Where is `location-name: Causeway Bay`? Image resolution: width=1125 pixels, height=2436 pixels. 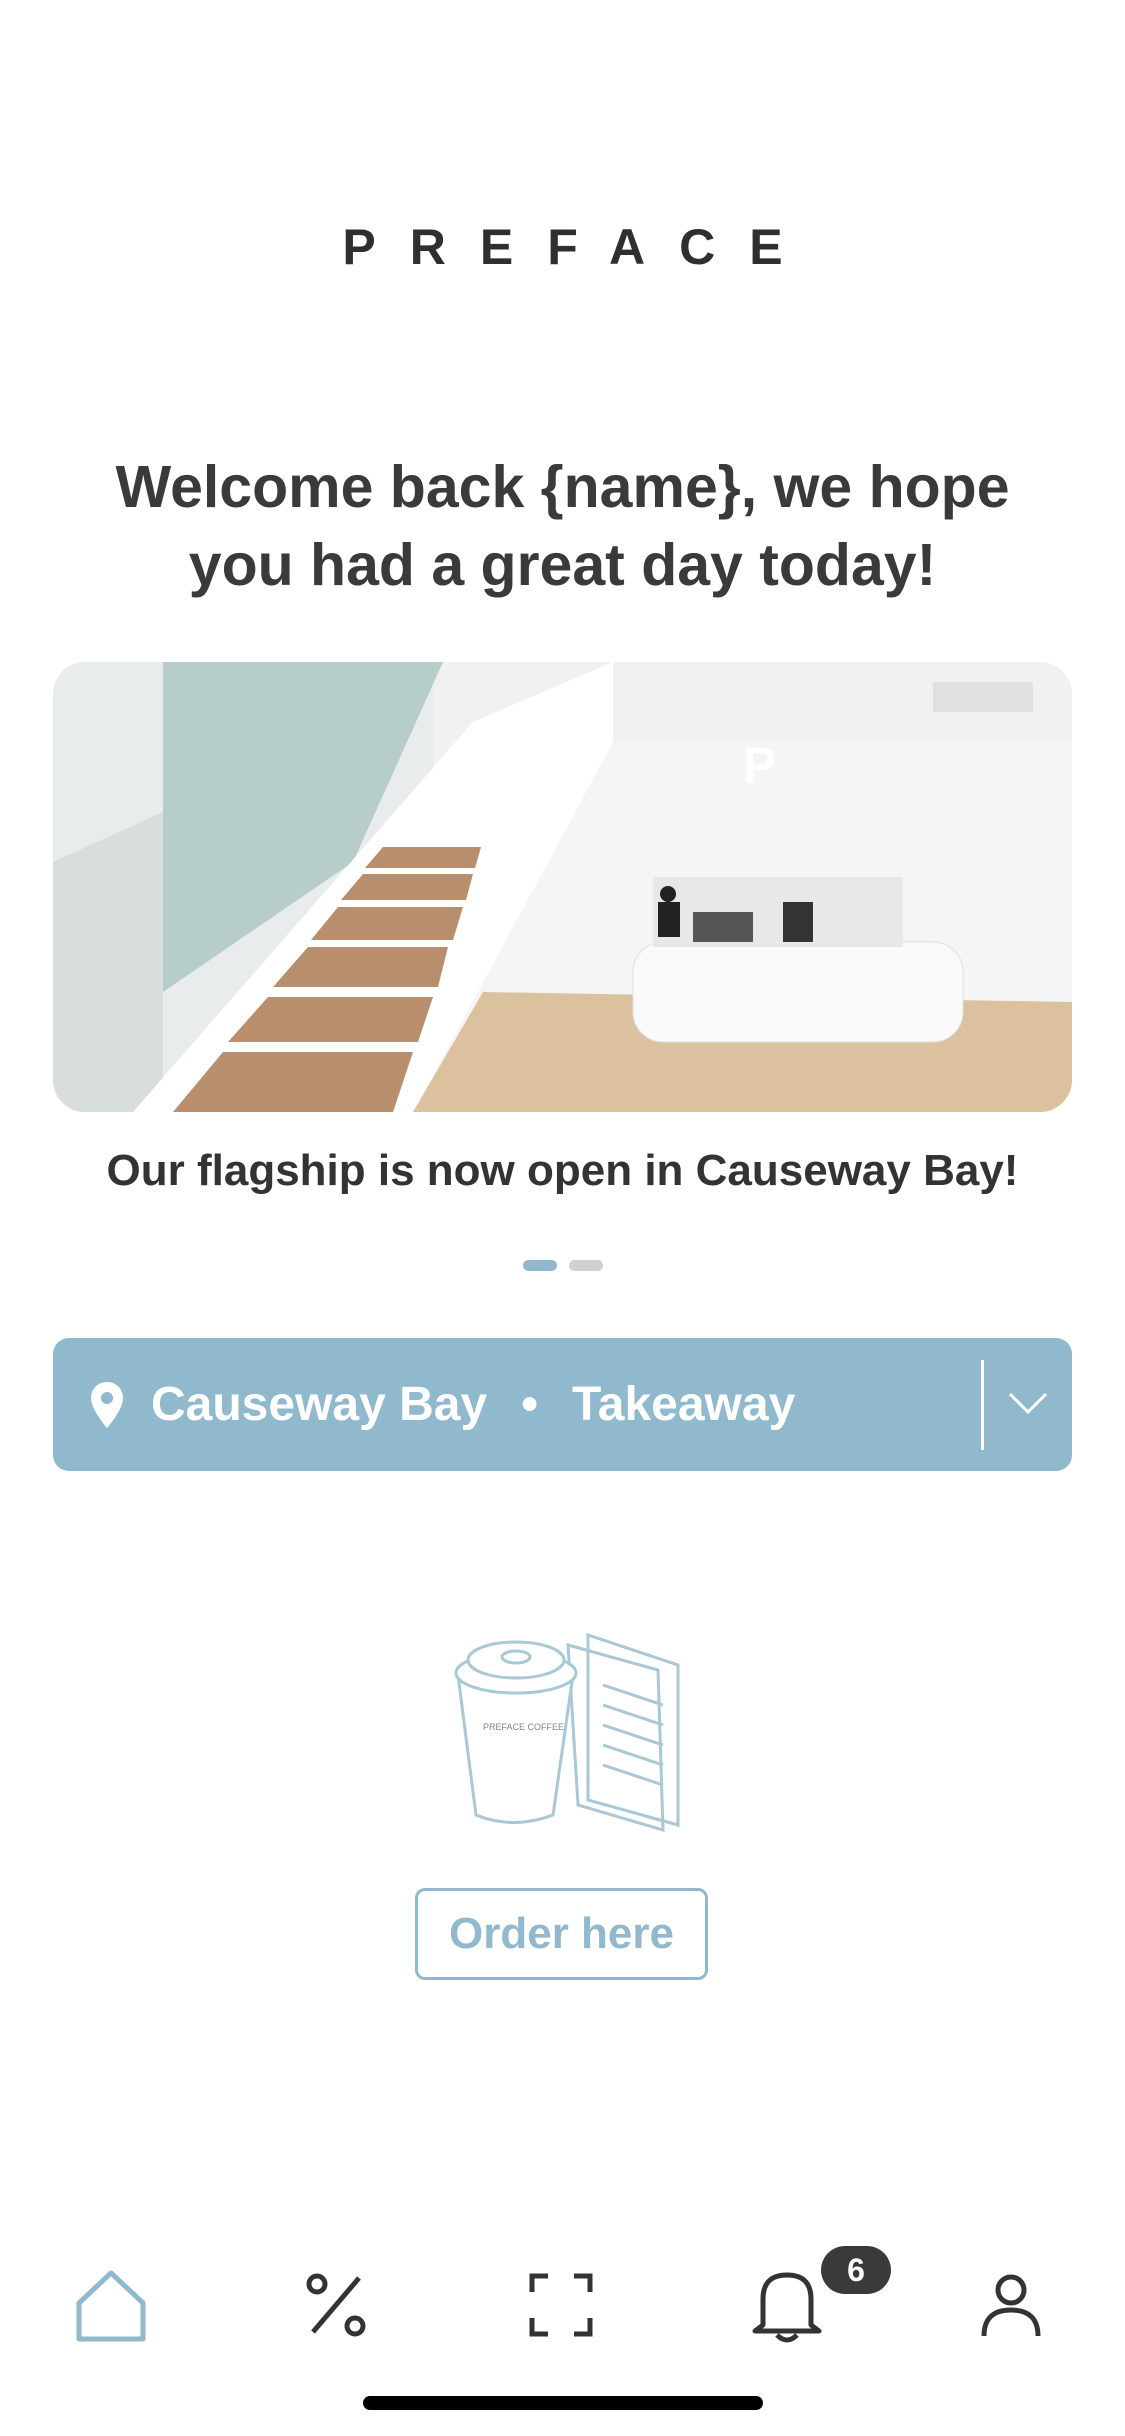 location-name: Causeway Bay is located at coordinates (319, 1404).